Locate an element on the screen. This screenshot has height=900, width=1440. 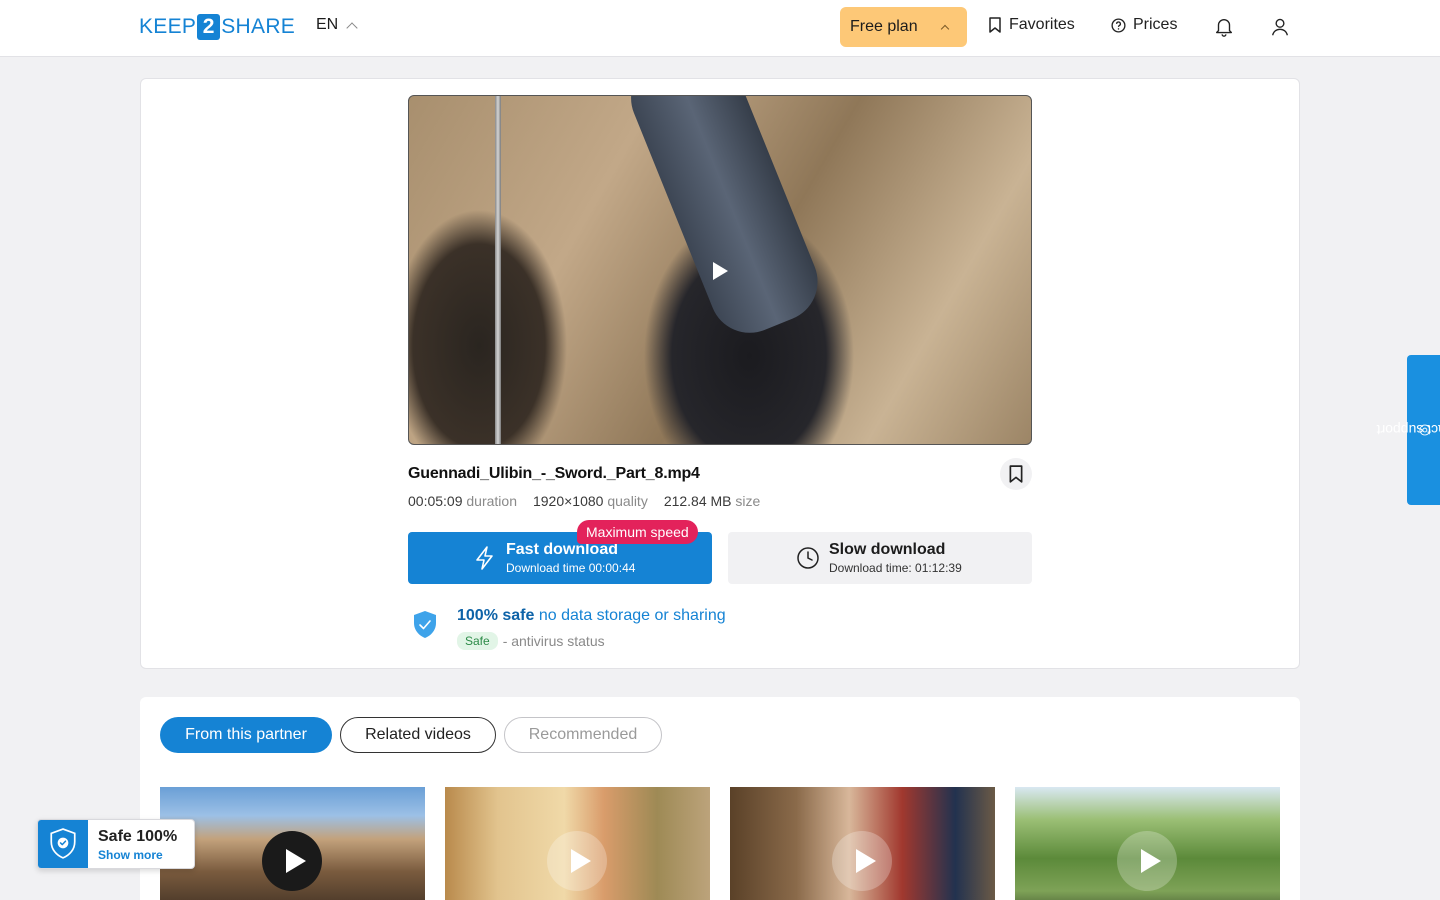
prices-link: Prices is located at coordinates (1144, 25).